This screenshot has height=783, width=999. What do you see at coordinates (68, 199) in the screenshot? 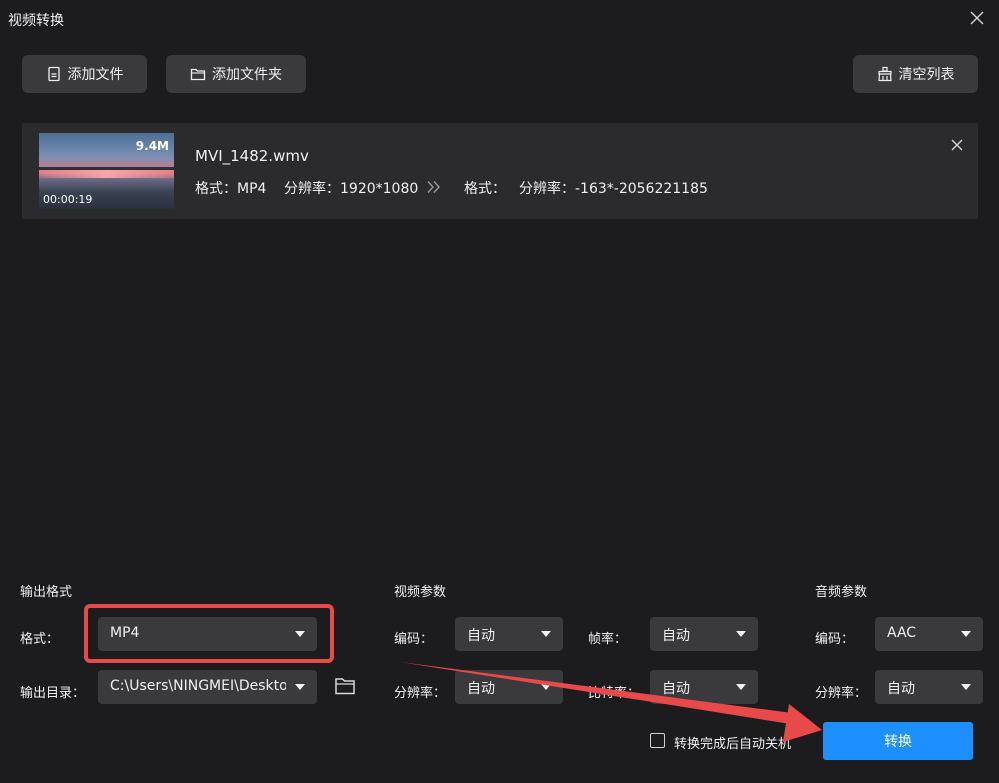
I see `video-duration: 00:00:19` at bounding box center [68, 199].